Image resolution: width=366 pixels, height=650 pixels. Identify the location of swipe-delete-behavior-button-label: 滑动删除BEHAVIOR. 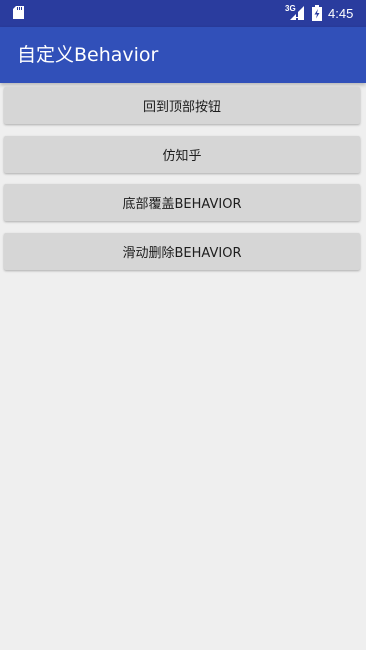
(182, 253).